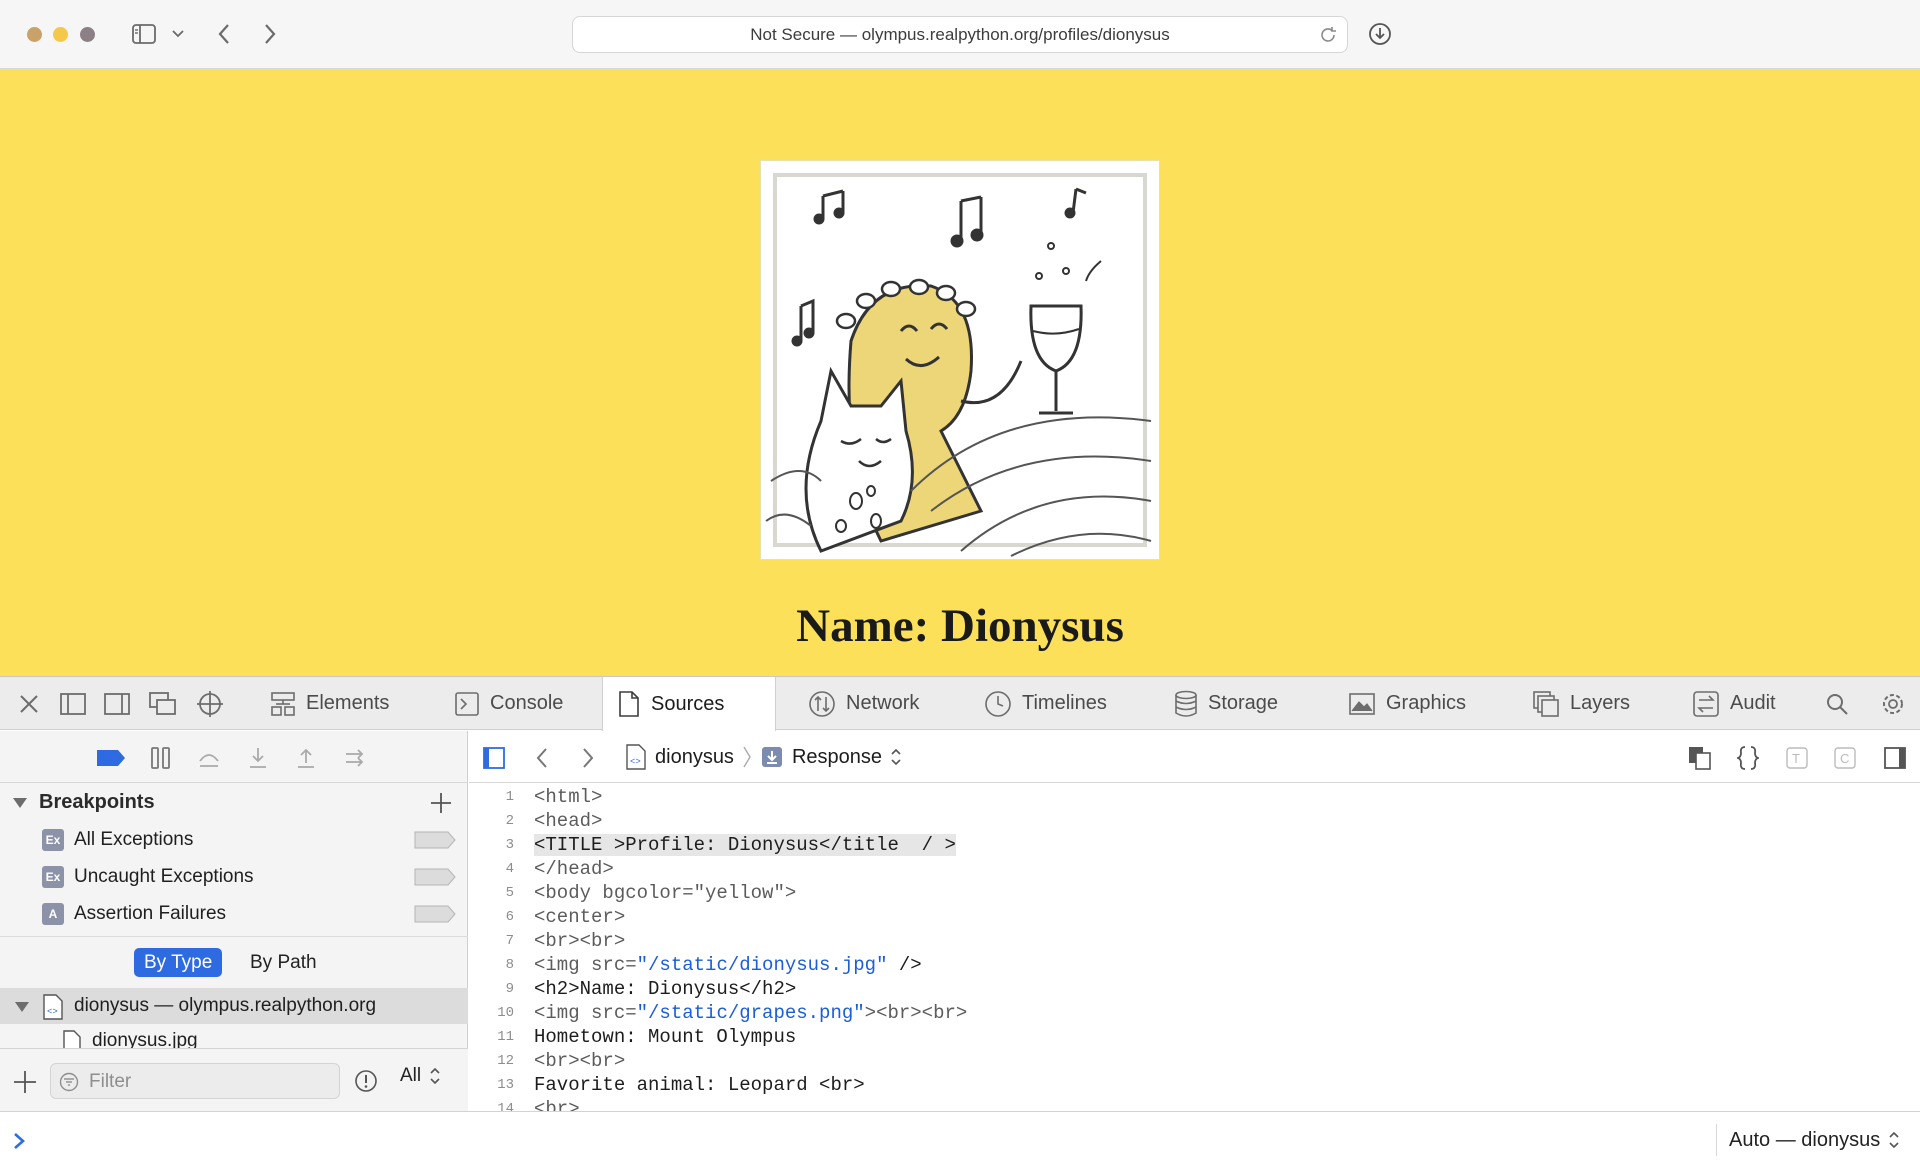 The image size is (1920, 1167). Describe the element at coordinates (87, 34) in the screenshot. I see `window-zoom-button` at that location.